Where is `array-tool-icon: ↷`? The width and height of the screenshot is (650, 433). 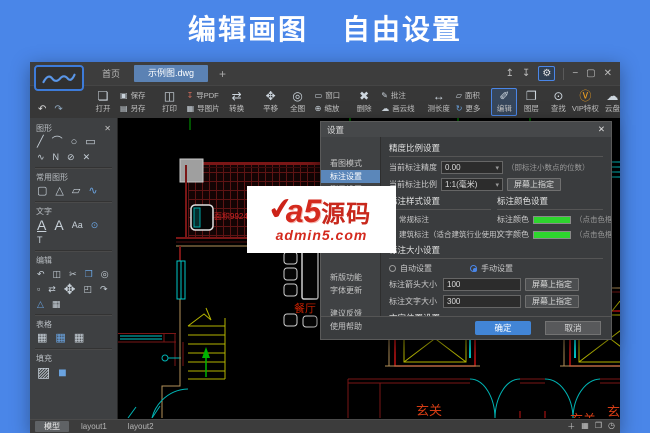 array-tool-icon: ↷ is located at coordinates (104, 289).